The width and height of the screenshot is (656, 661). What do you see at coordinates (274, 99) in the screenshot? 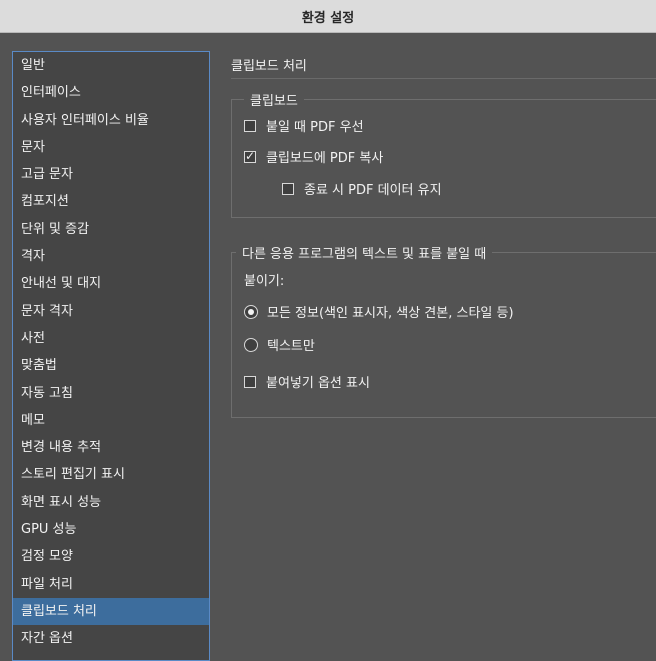
I see `clipboard-group-legend: 클립보드` at bounding box center [274, 99].